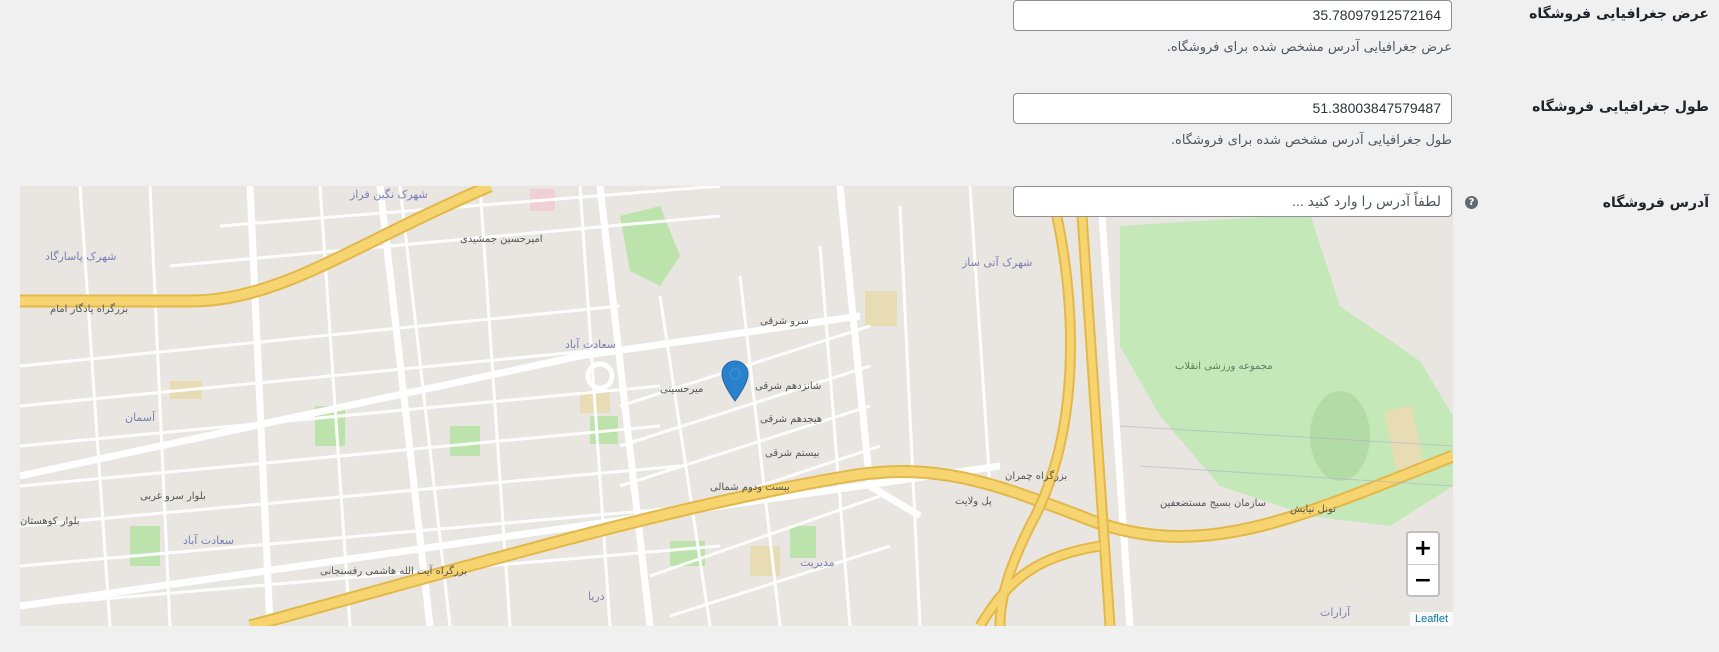 The height and width of the screenshot is (652, 1719). I want to click on latitude-label: عرض جغرافیایی فروشگاه, so click(1619, 14).